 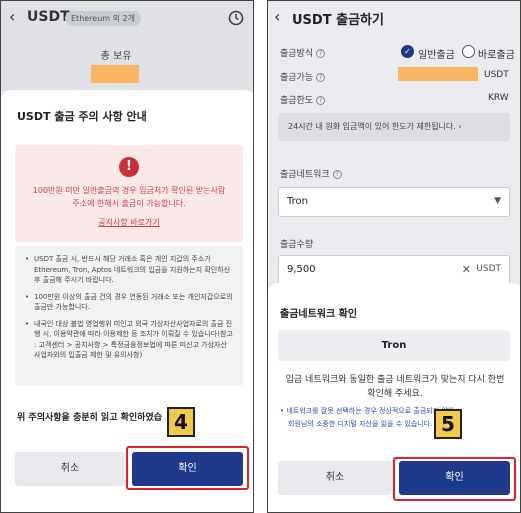 What do you see at coordinates (496, 53) in the screenshot?
I see `radio-quick-label: 바로출금` at bounding box center [496, 53].